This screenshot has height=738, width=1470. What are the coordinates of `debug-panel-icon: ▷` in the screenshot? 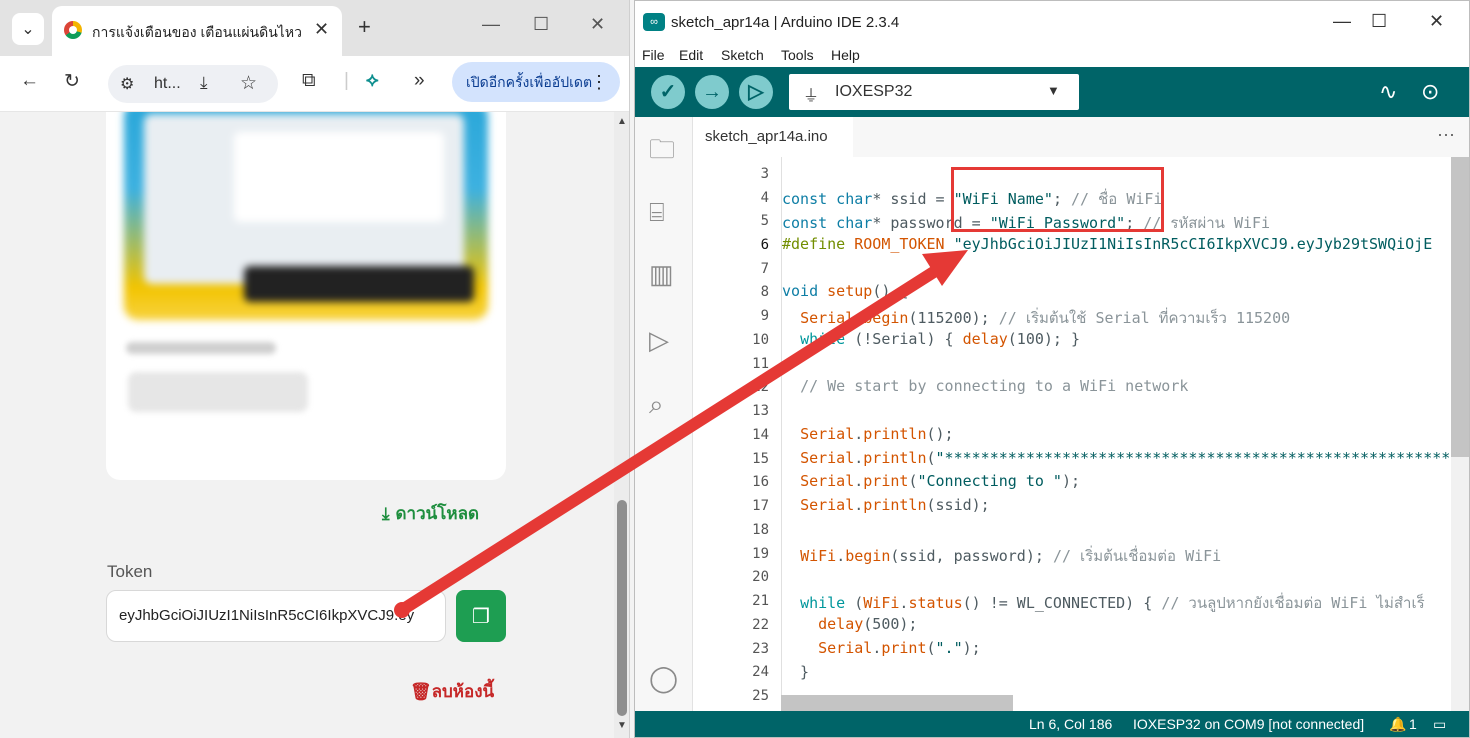 It's located at (659, 340).